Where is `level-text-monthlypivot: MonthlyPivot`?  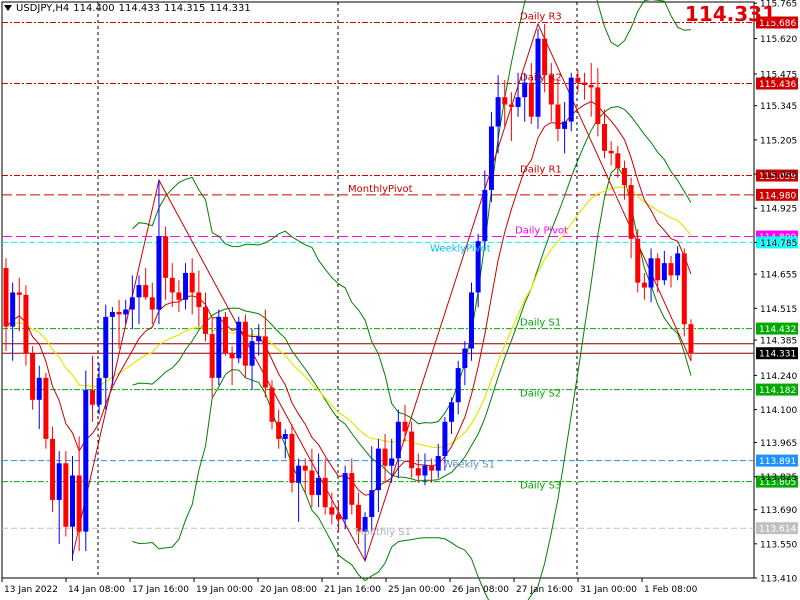 level-text-monthlypivot: MonthlyPivot is located at coordinates (380, 189).